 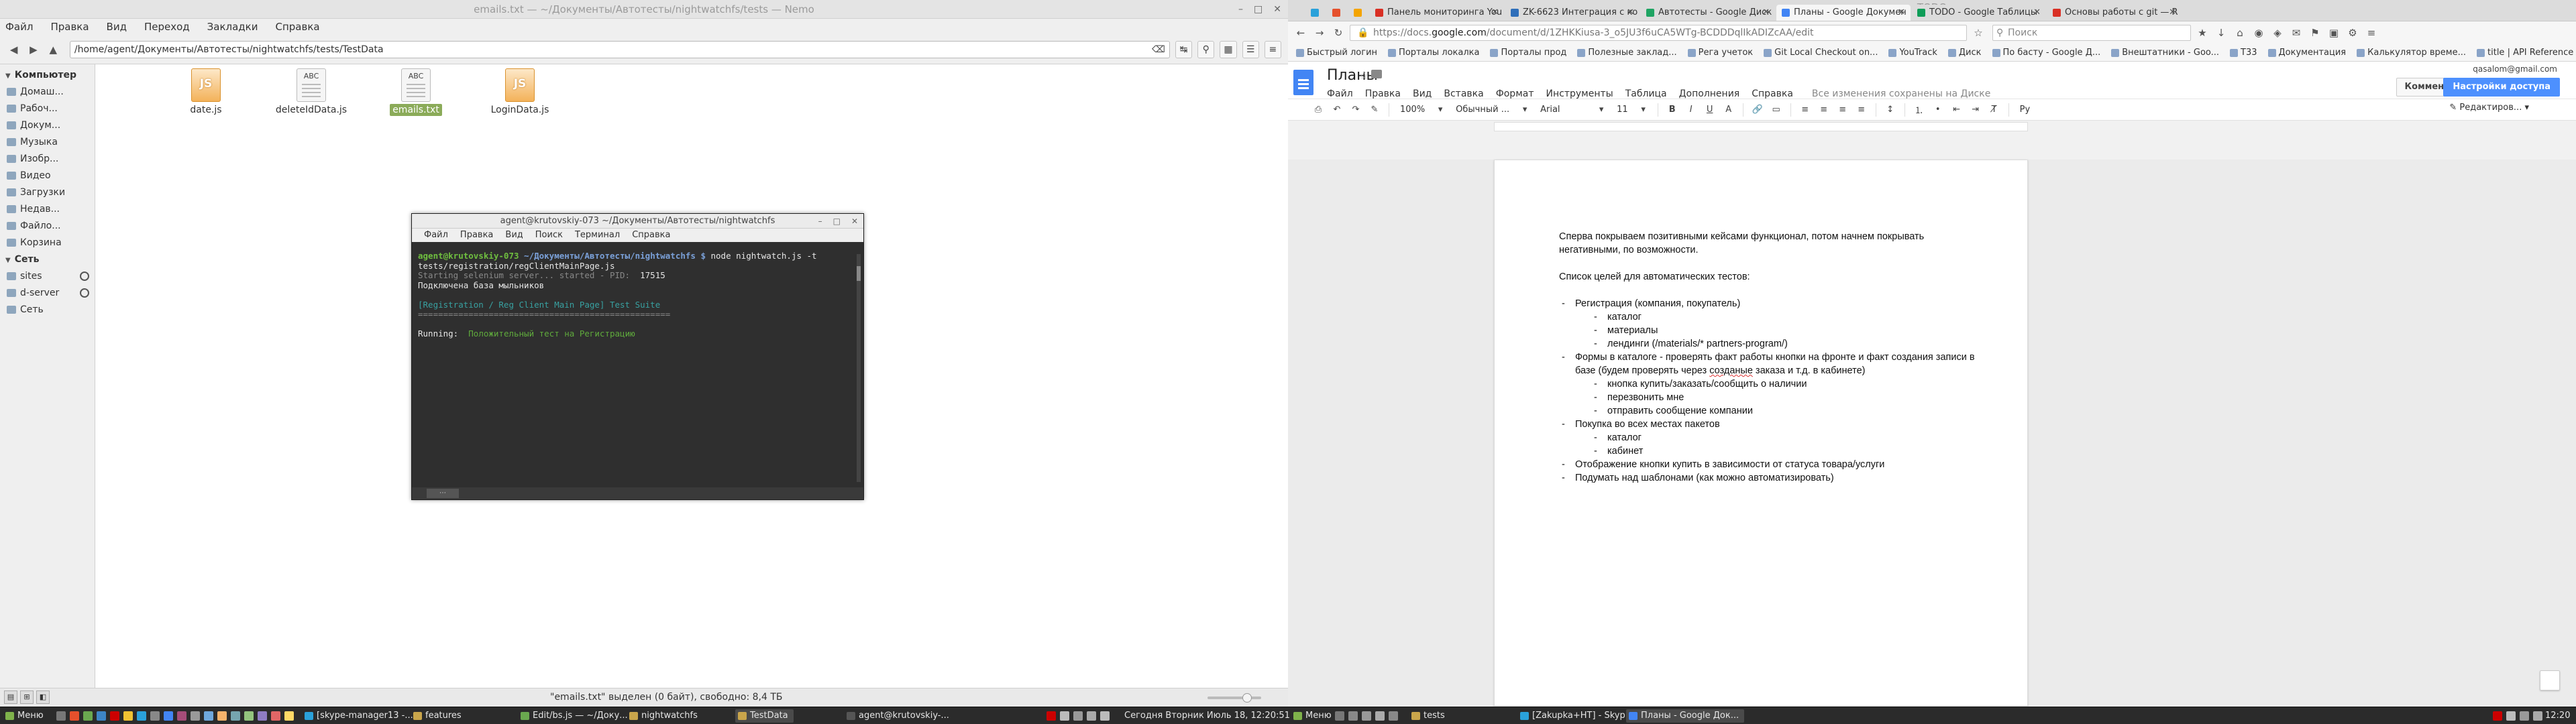 I want to click on font-size-select: 11, so click(x=1622, y=110).